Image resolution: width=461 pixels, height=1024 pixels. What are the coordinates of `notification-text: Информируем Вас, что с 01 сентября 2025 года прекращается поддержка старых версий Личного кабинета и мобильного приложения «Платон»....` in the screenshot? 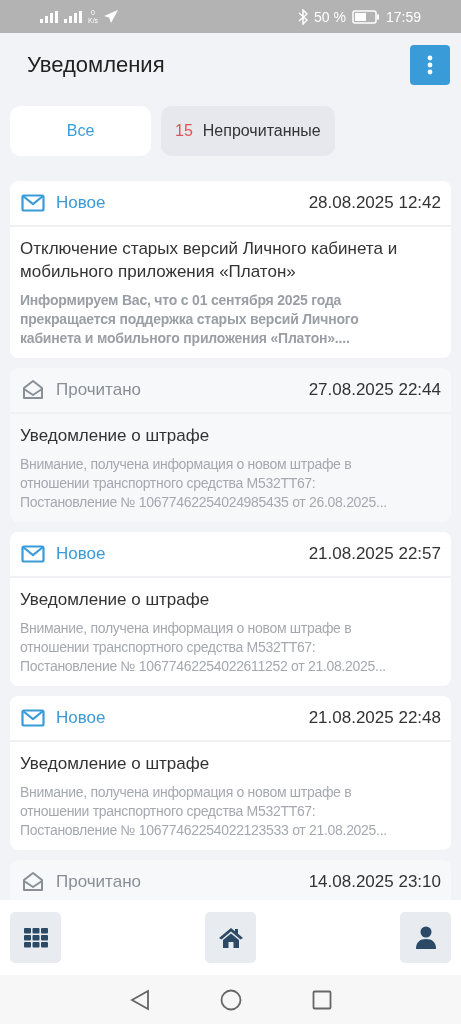 It's located at (190, 319).